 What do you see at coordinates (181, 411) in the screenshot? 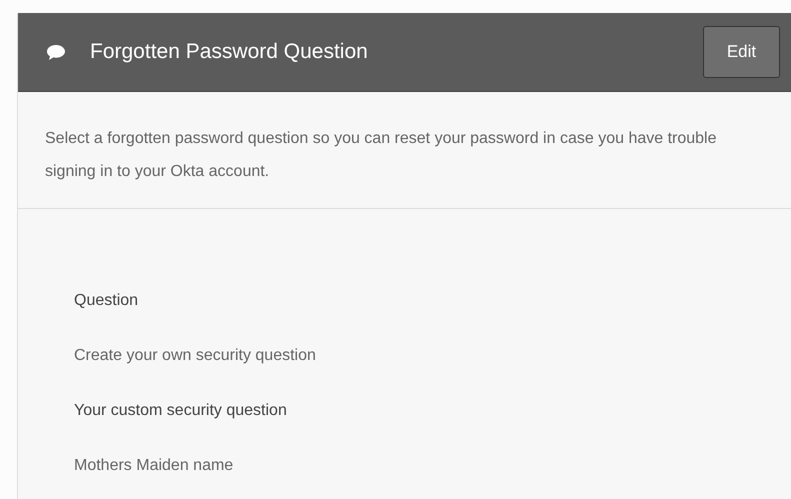
I see `field-label: Your custom security question` at bounding box center [181, 411].